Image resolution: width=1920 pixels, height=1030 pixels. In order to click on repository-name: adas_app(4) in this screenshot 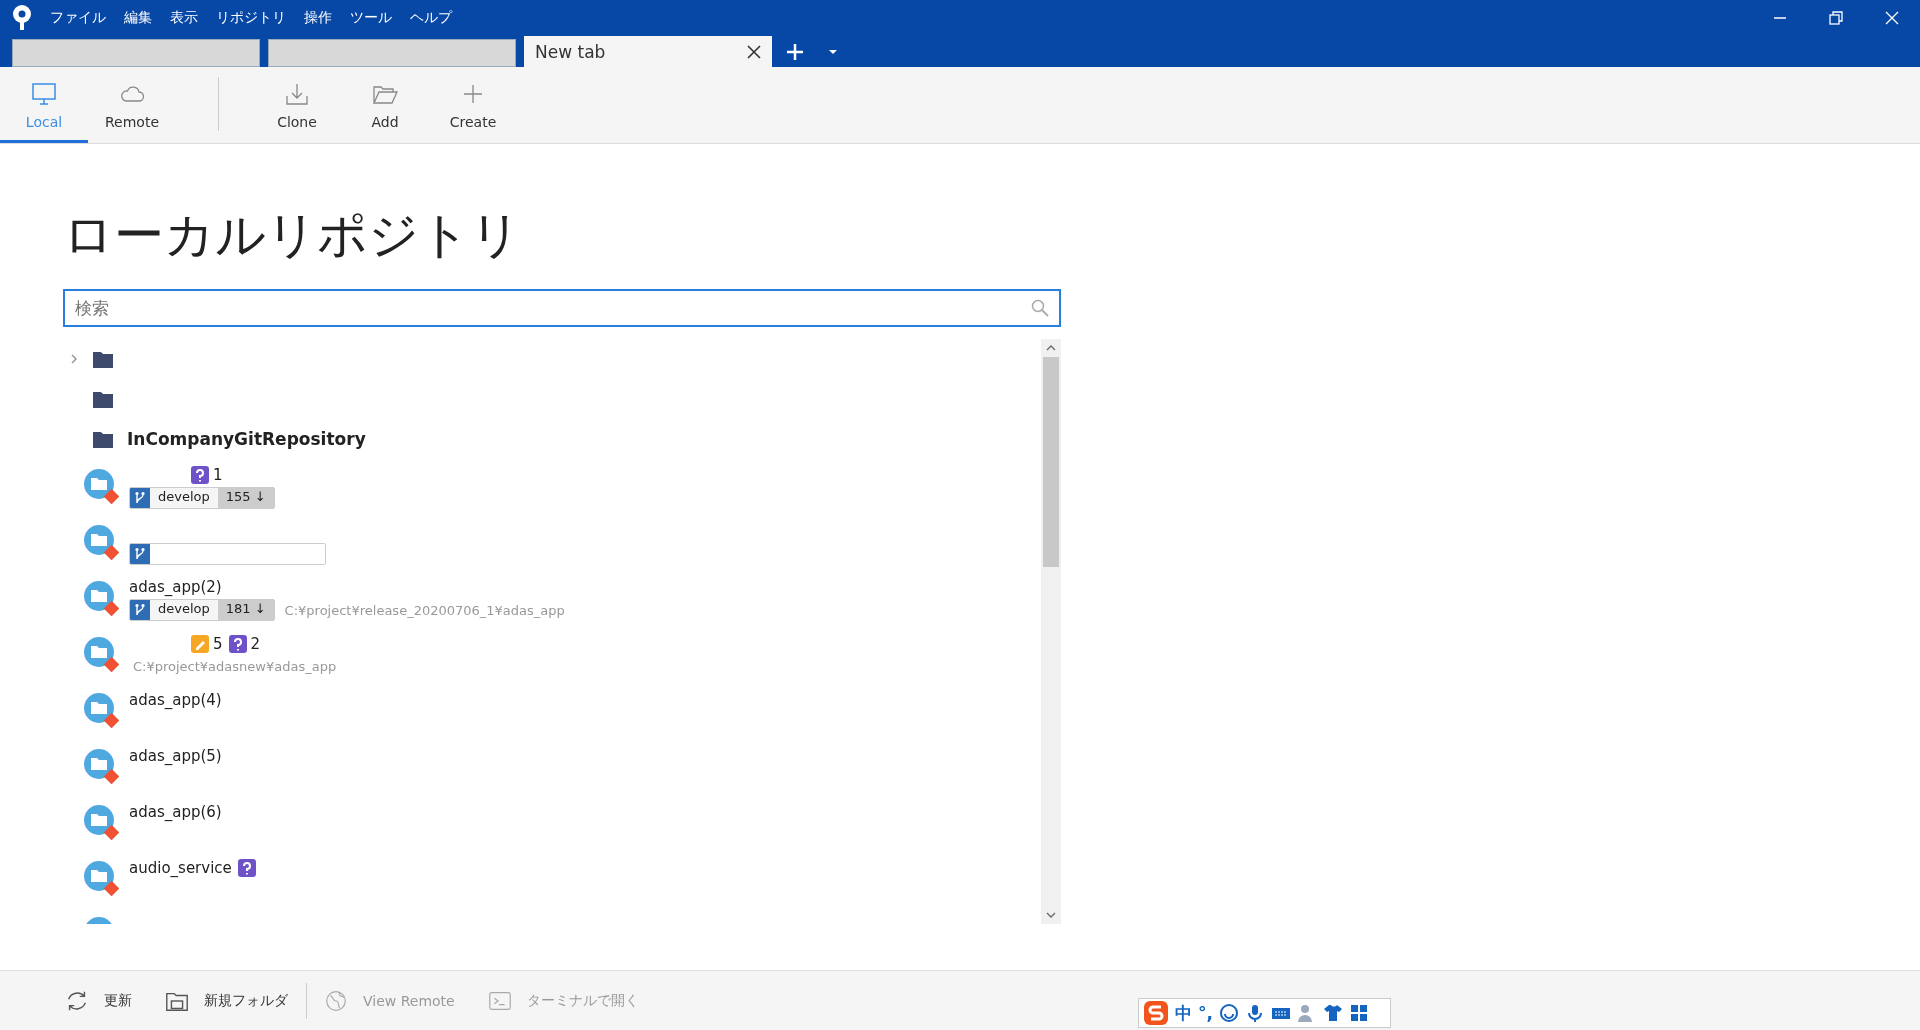, I will do `click(175, 700)`.